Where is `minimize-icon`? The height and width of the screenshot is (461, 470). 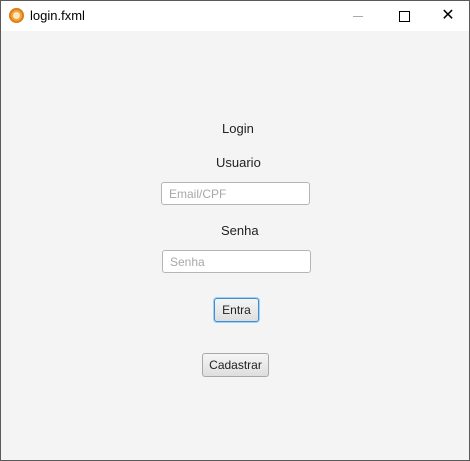
minimize-icon is located at coordinates (358, 16).